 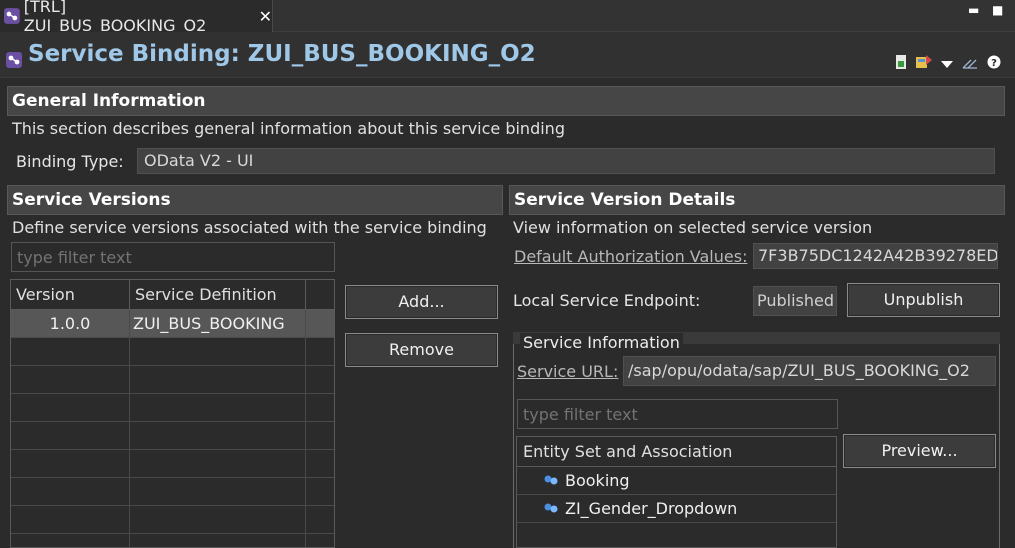 I want to click on maximize-icon: ■, so click(x=997, y=10).